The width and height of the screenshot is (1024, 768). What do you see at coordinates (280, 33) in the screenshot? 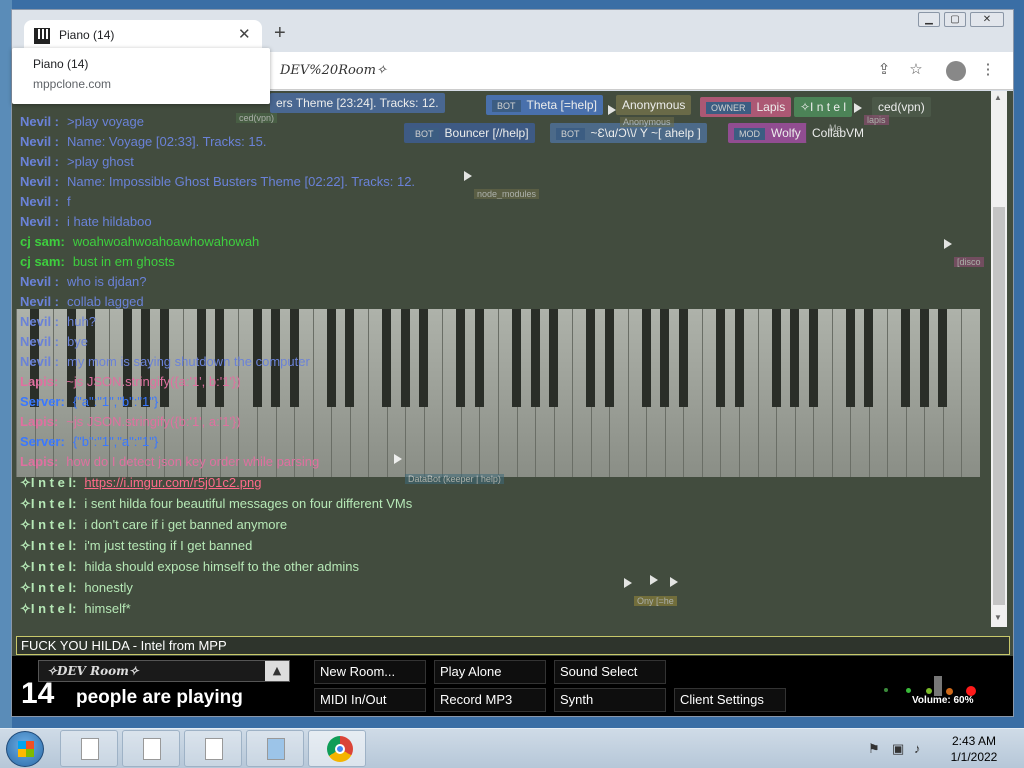
I see `new-tab-button: +` at bounding box center [280, 33].